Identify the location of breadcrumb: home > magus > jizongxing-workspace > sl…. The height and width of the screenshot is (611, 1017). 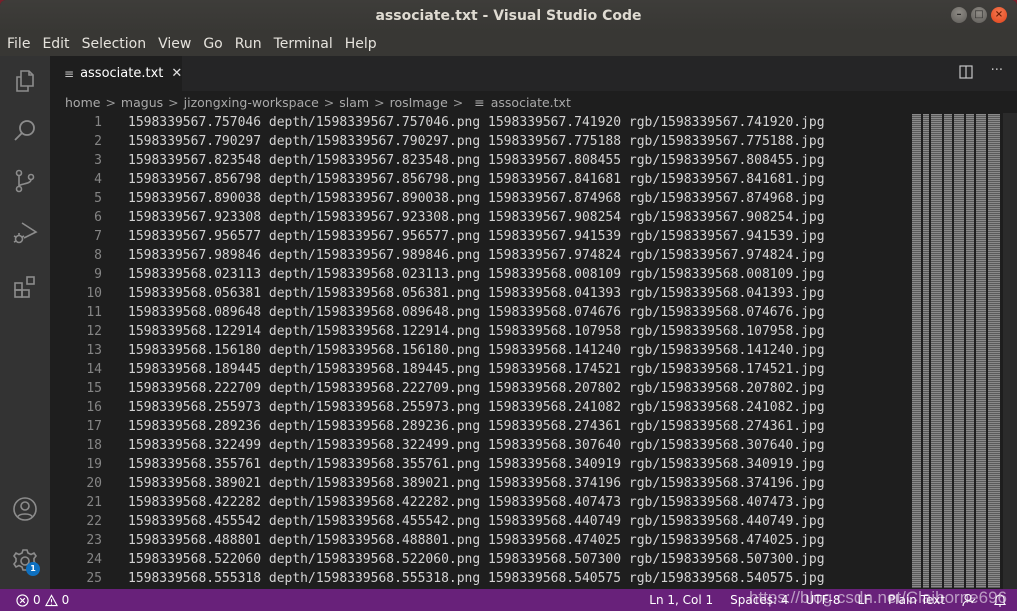
(533, 102).